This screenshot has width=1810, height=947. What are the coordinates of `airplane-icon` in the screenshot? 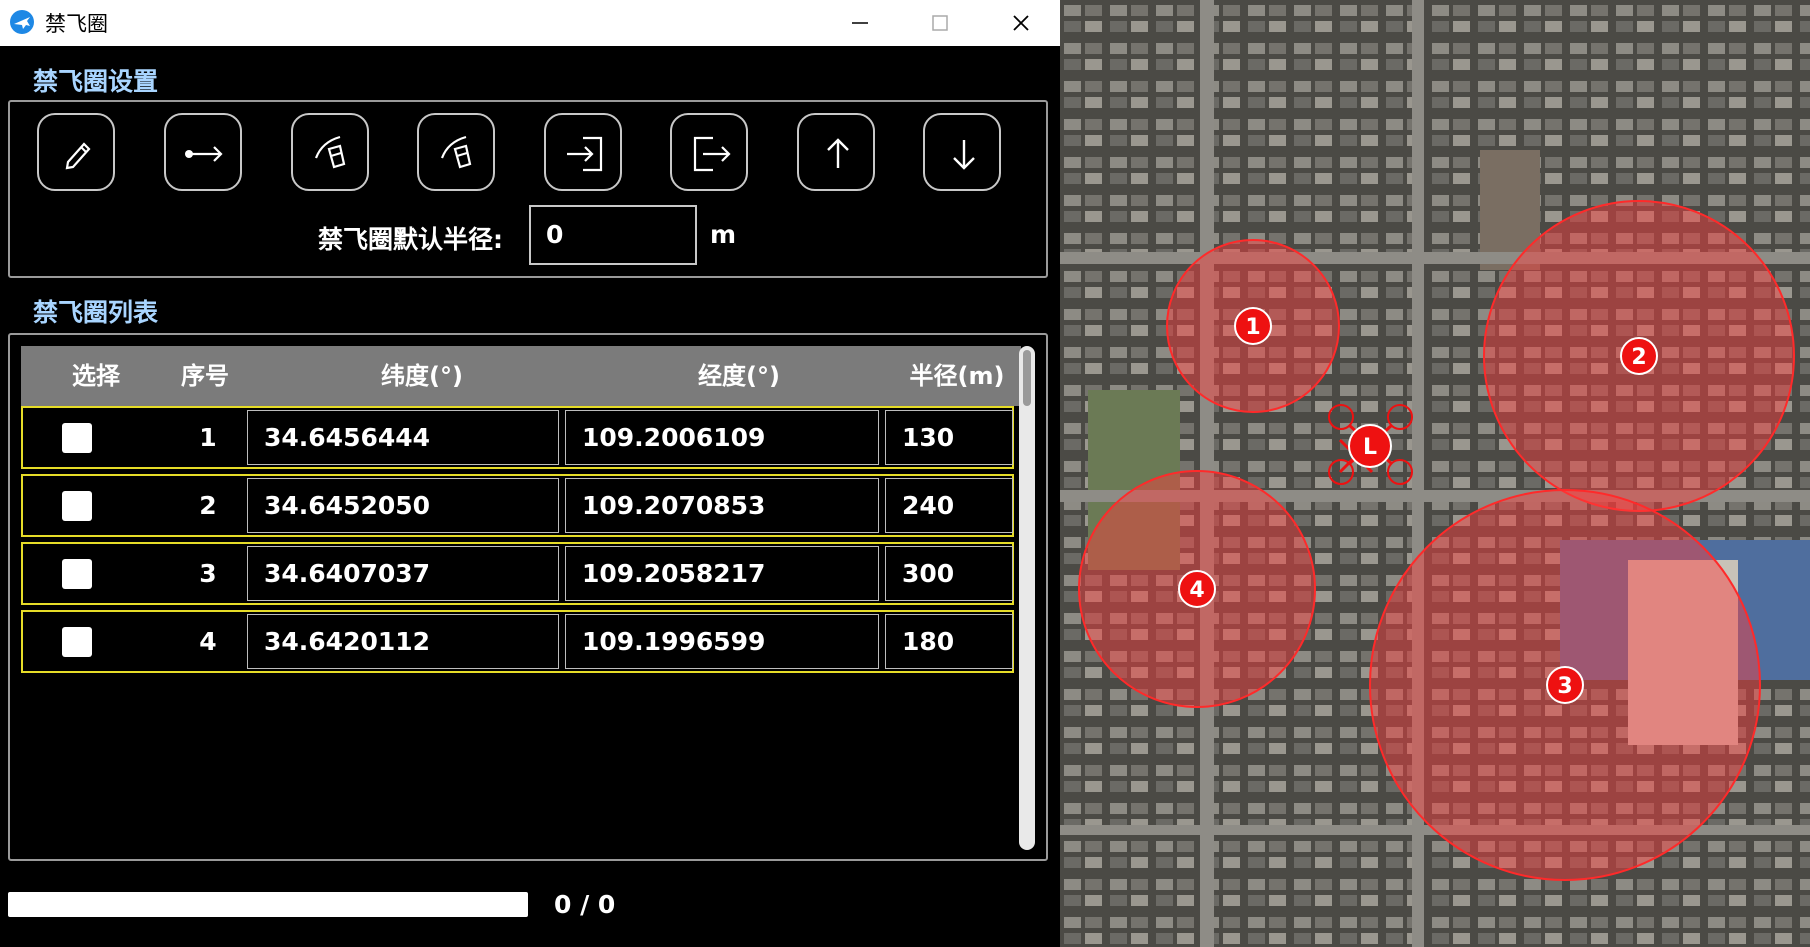 It's located at (22, 24).